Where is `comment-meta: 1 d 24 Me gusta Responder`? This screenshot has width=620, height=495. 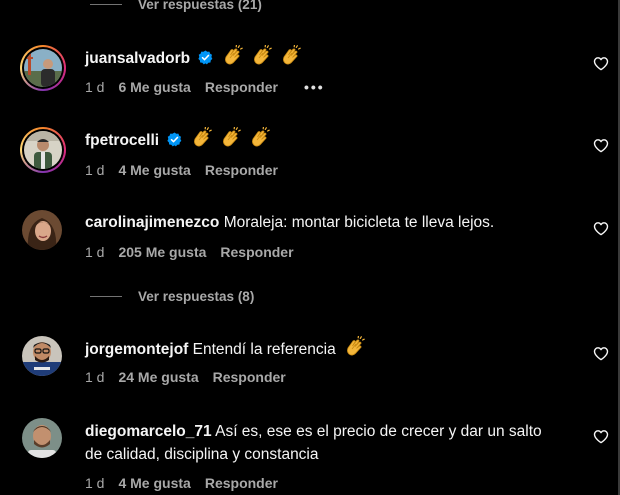
comment-meta: 1 d 24 Me gusta Responder is located at coordinates (185, 377).